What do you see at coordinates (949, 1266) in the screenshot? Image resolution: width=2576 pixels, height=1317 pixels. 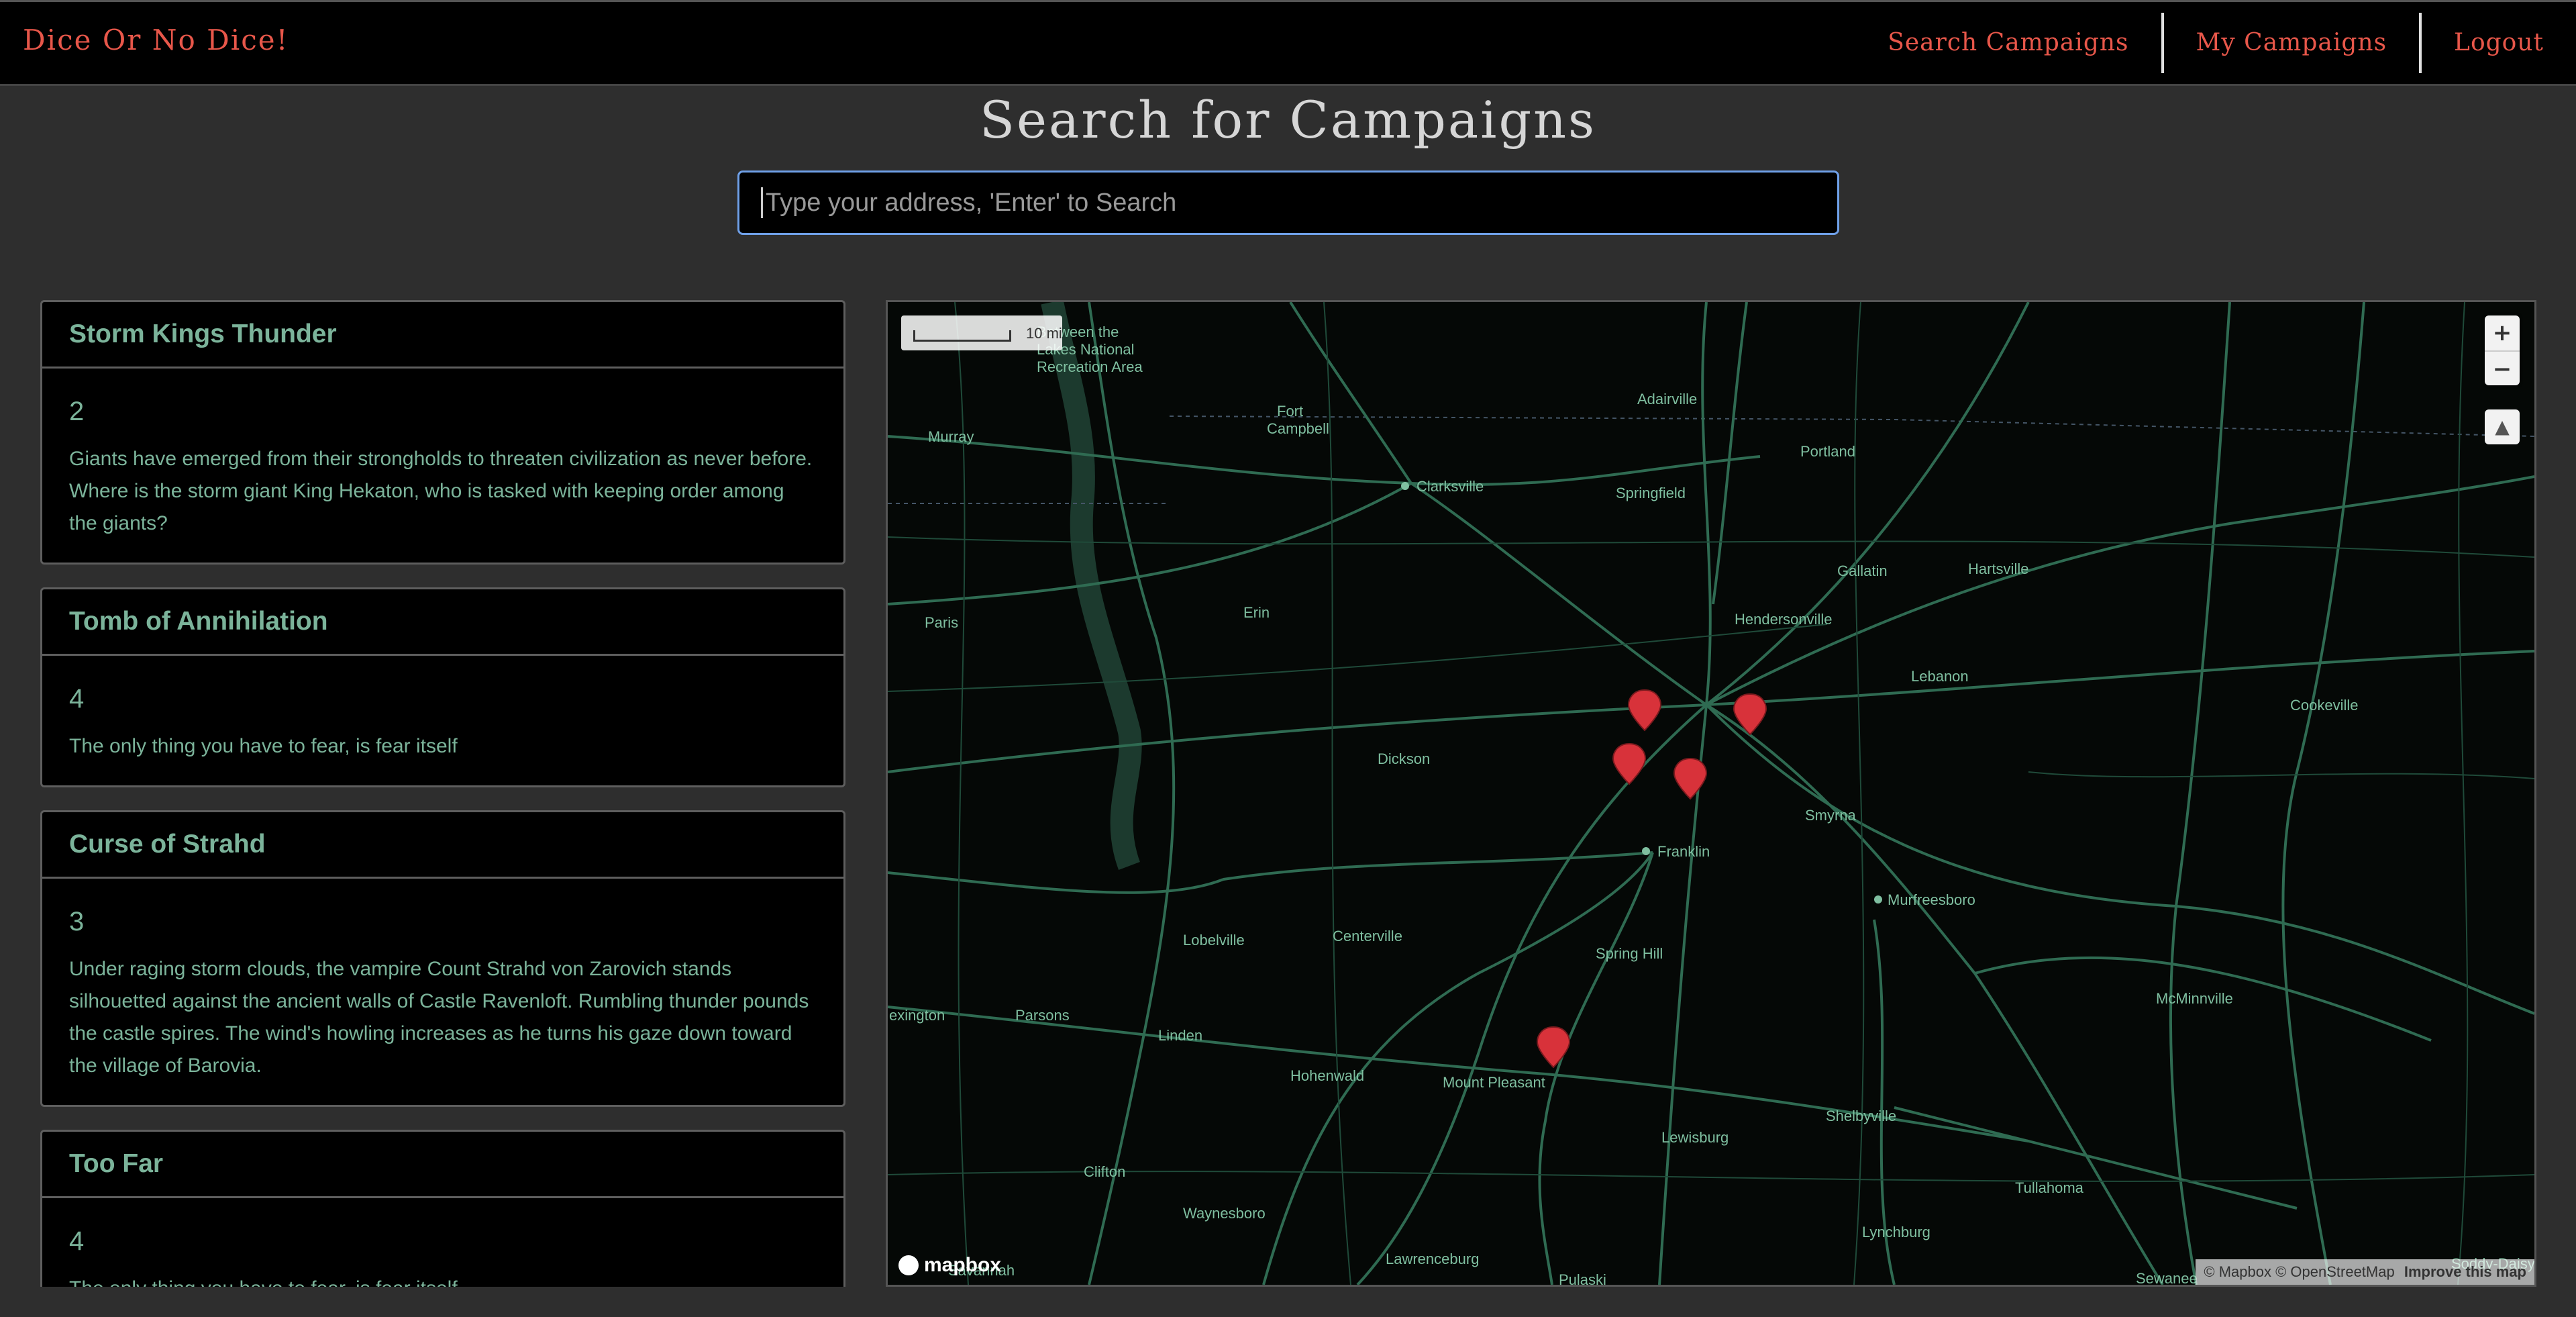 I see `mapbox-logo: mapbox` at bounding box center [949, 1266].